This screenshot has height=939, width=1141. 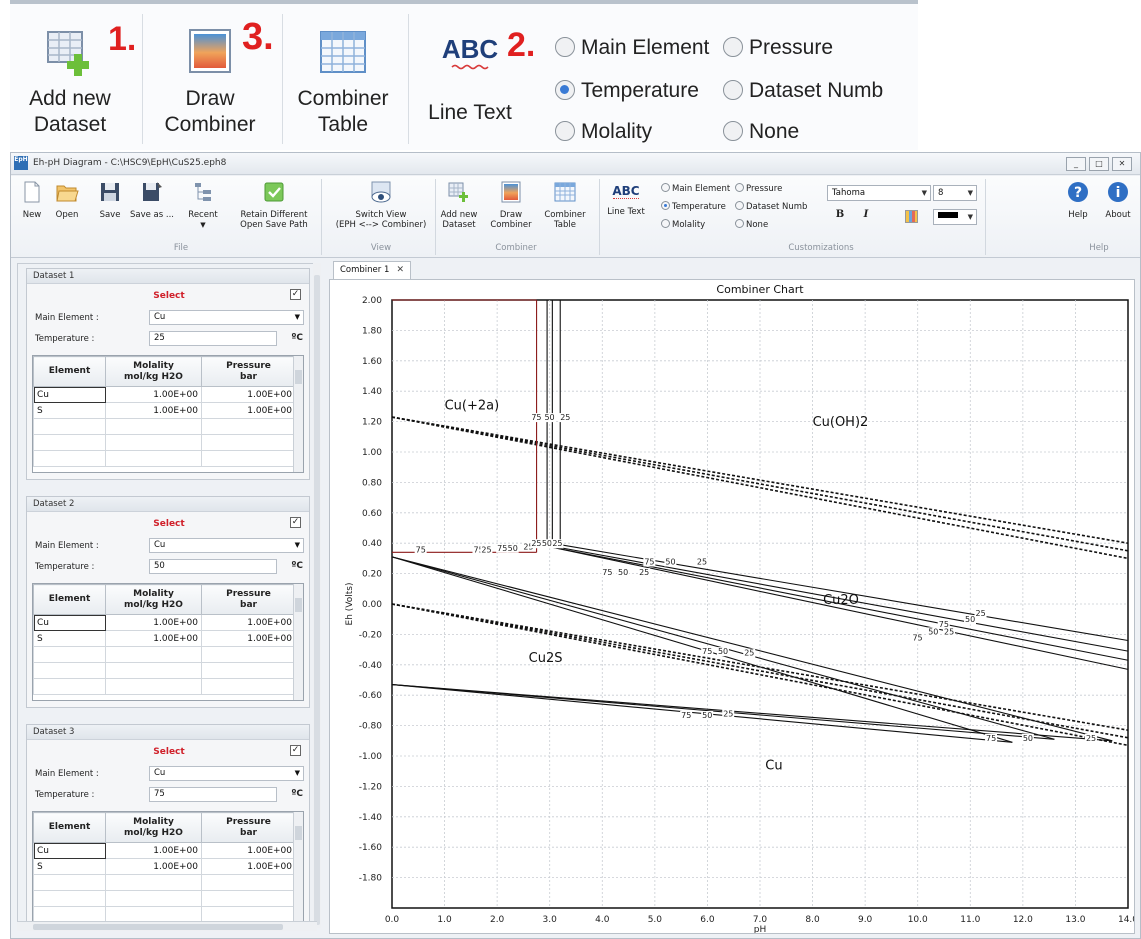 What do you see at coordinates (343, 81) in the screenshot?
I see `zoom-combiner-table-button: Combiner Table` at bounding box center [343, 81].